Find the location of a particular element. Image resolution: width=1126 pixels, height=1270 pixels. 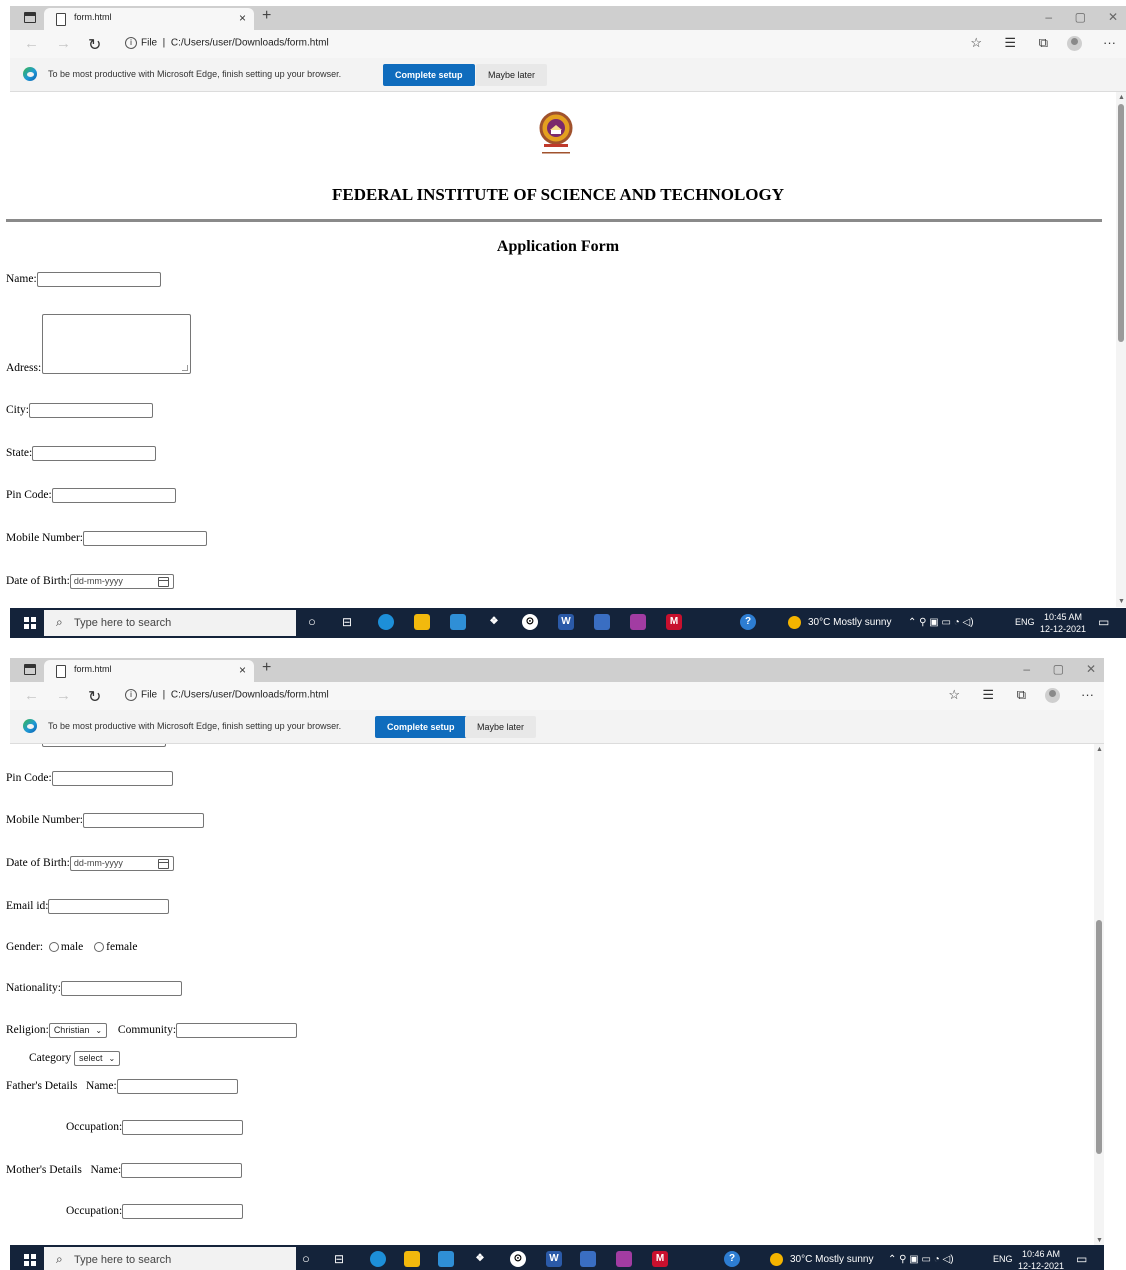

state-input-partial is located at coordinates (104, 745).